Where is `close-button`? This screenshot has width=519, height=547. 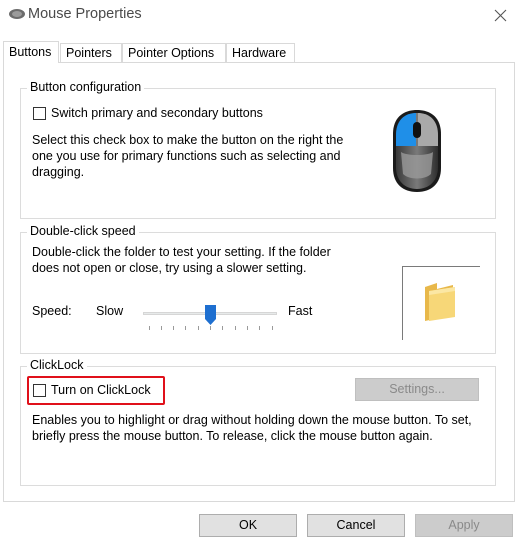
close-button is located at coordinates (500, 15).